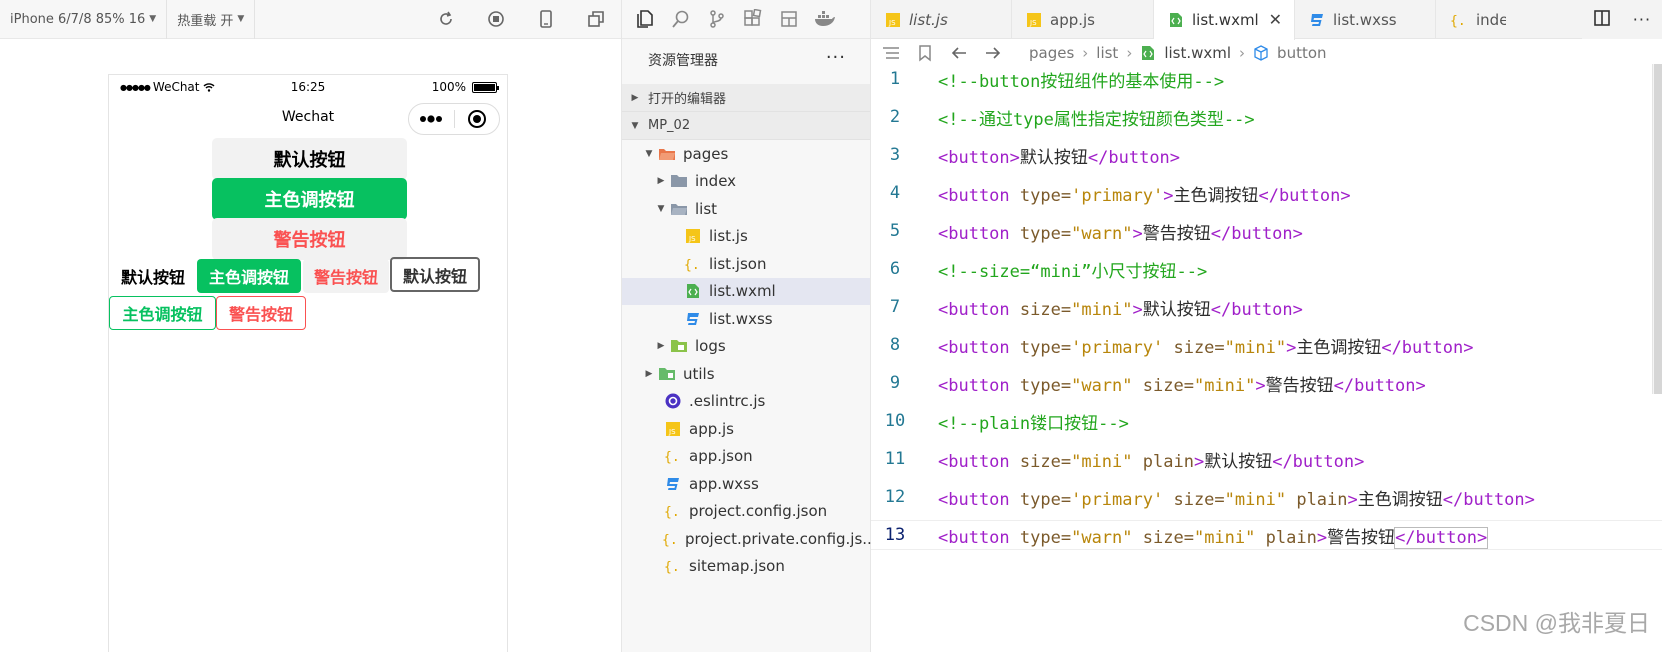 Image resolution: width=1662 pixels, height=652 pixels. Describe the element at coordinates (435, 274) in the screenshot. I see `plain-default-button: 默认按钮` at that location.